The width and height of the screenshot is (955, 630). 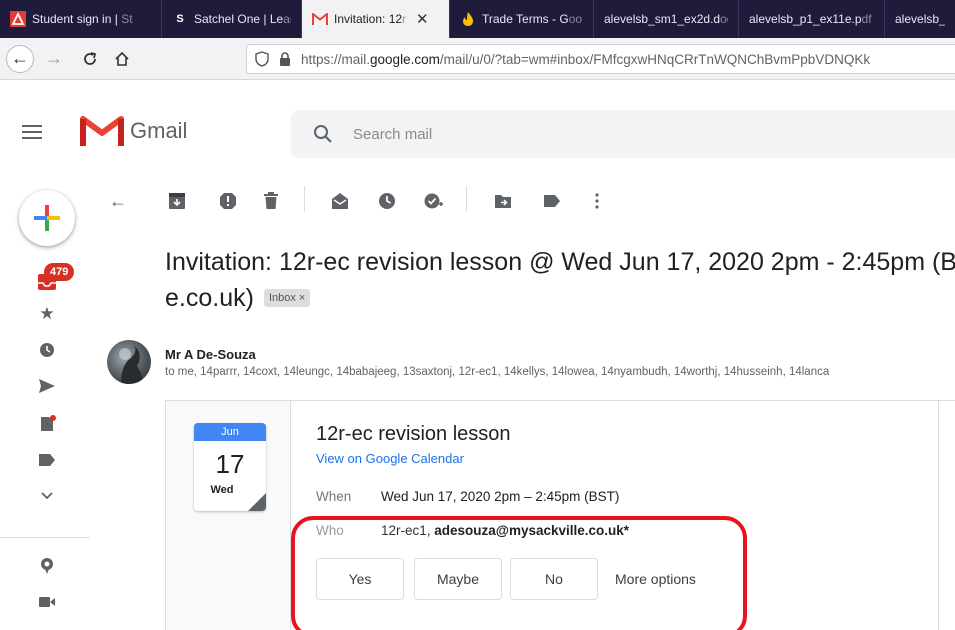 What do you see at coordinates (257, 502) in the screenshot?
I see `page-fold-icon` at bounding box center [257, 502].